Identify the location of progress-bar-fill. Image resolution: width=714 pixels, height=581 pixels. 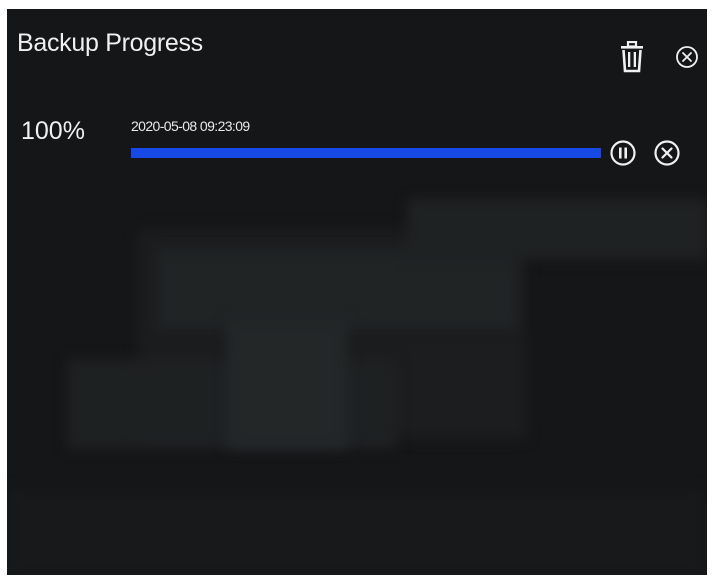
(366, 153).